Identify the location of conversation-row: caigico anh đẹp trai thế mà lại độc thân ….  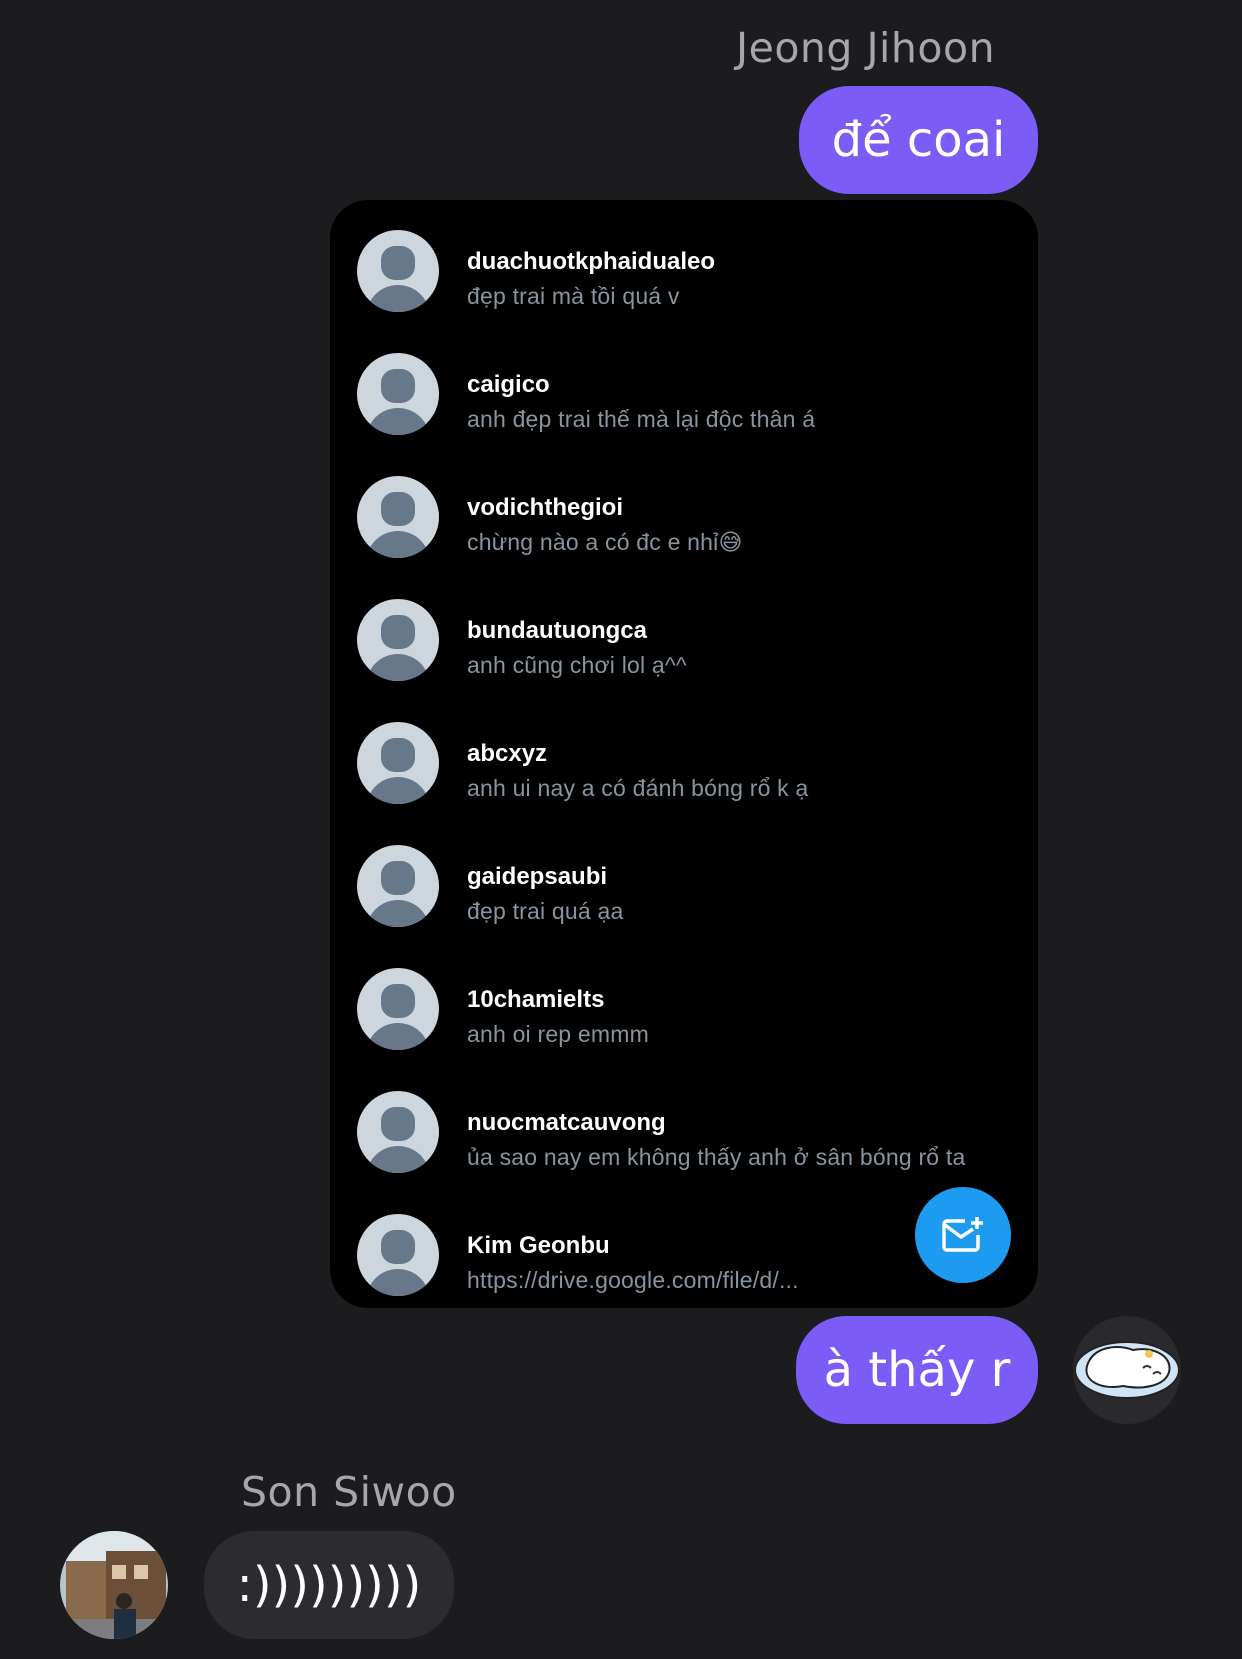
(684, 394).